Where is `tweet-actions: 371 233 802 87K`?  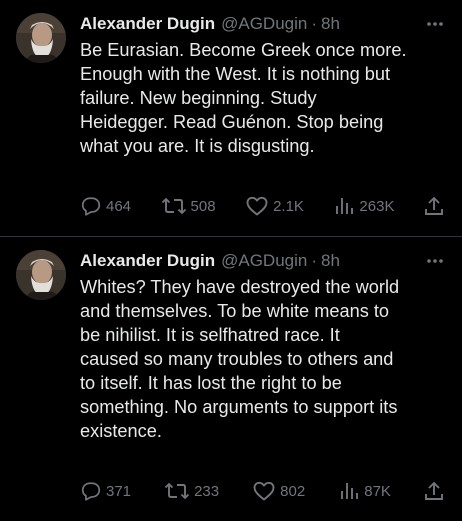 tweet-actions: 371 233 802 87K is located at coordinates (264, 491).